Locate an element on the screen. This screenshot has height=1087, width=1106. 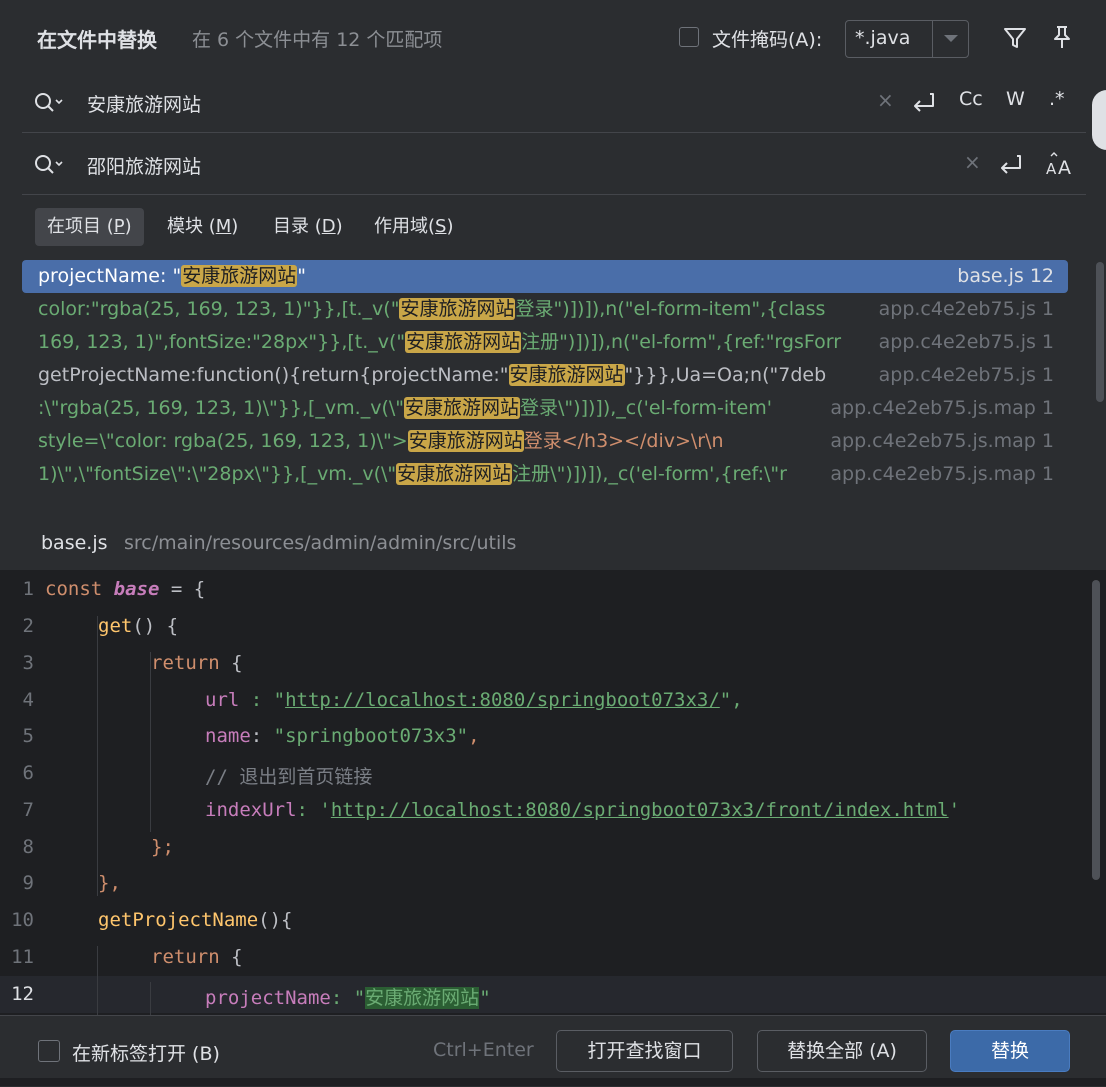
file-mask-value: *.java is located at coordinates (882, 38).